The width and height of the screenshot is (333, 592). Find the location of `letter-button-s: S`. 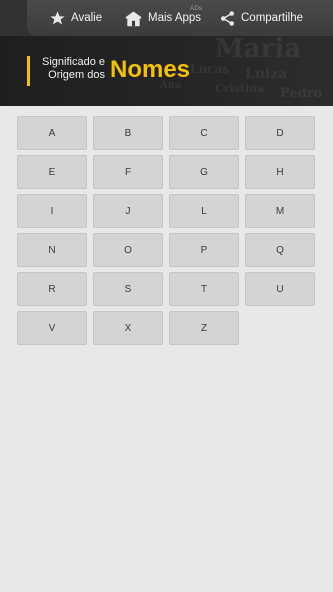

letter-button-s: S is located at coordinates (128, 289).